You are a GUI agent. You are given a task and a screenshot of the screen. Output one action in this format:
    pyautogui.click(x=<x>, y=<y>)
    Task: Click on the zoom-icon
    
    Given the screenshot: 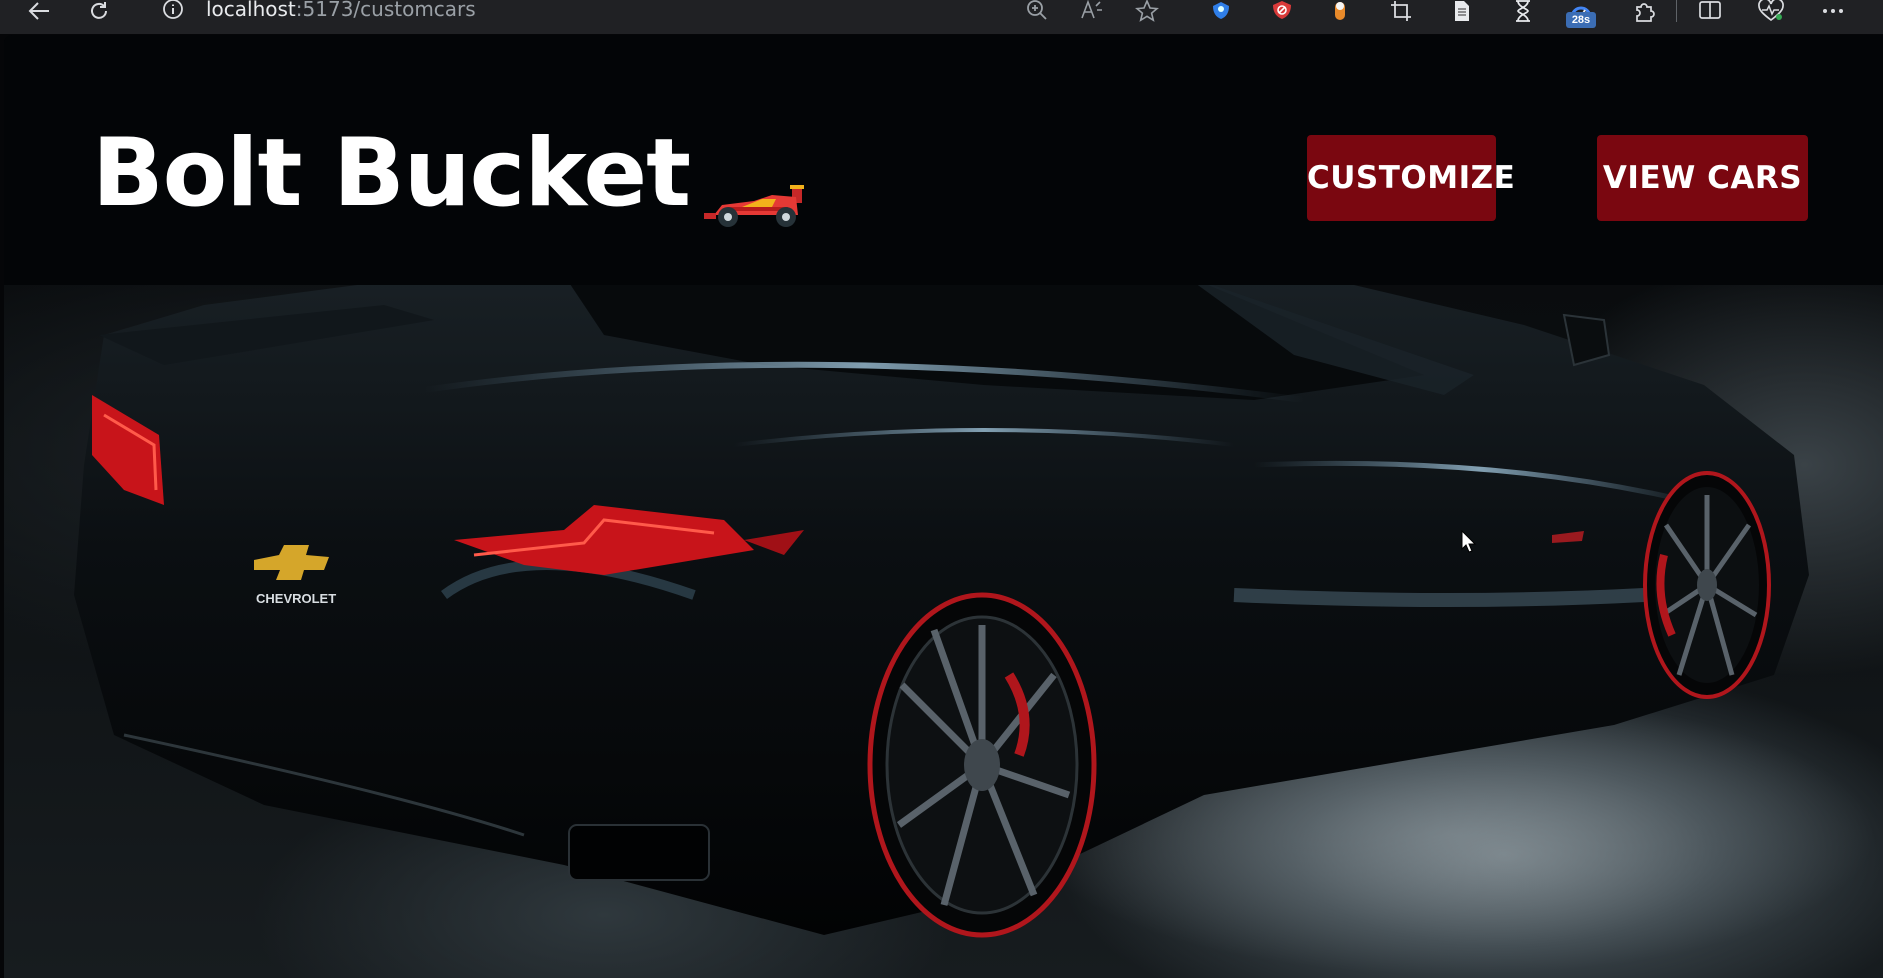 What is the action you would take?
    pyautogui.click(x=1037, y=11)
    